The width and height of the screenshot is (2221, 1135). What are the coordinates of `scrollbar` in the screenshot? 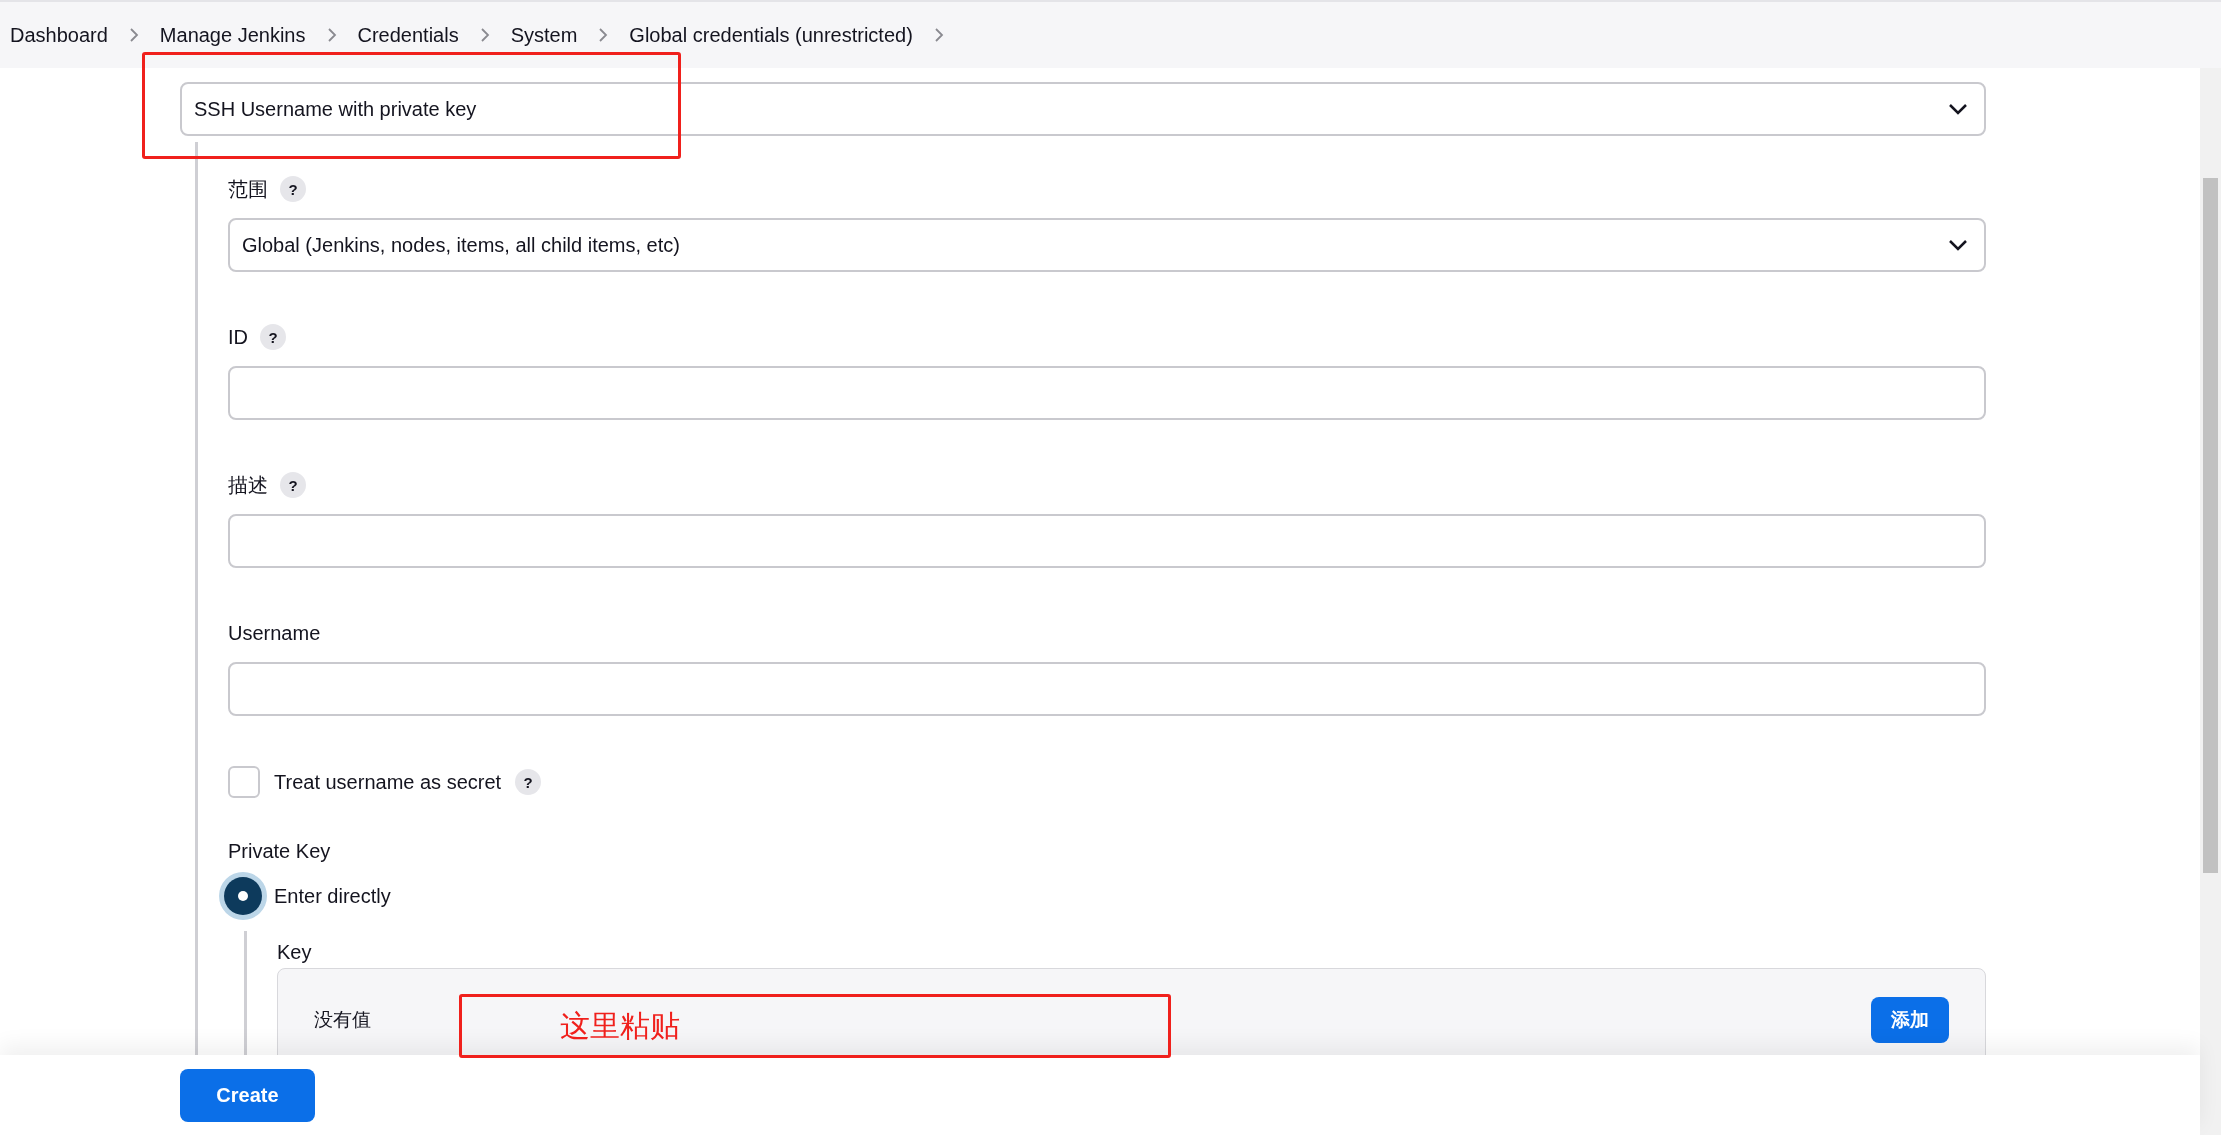 It's located at (2210, 601).